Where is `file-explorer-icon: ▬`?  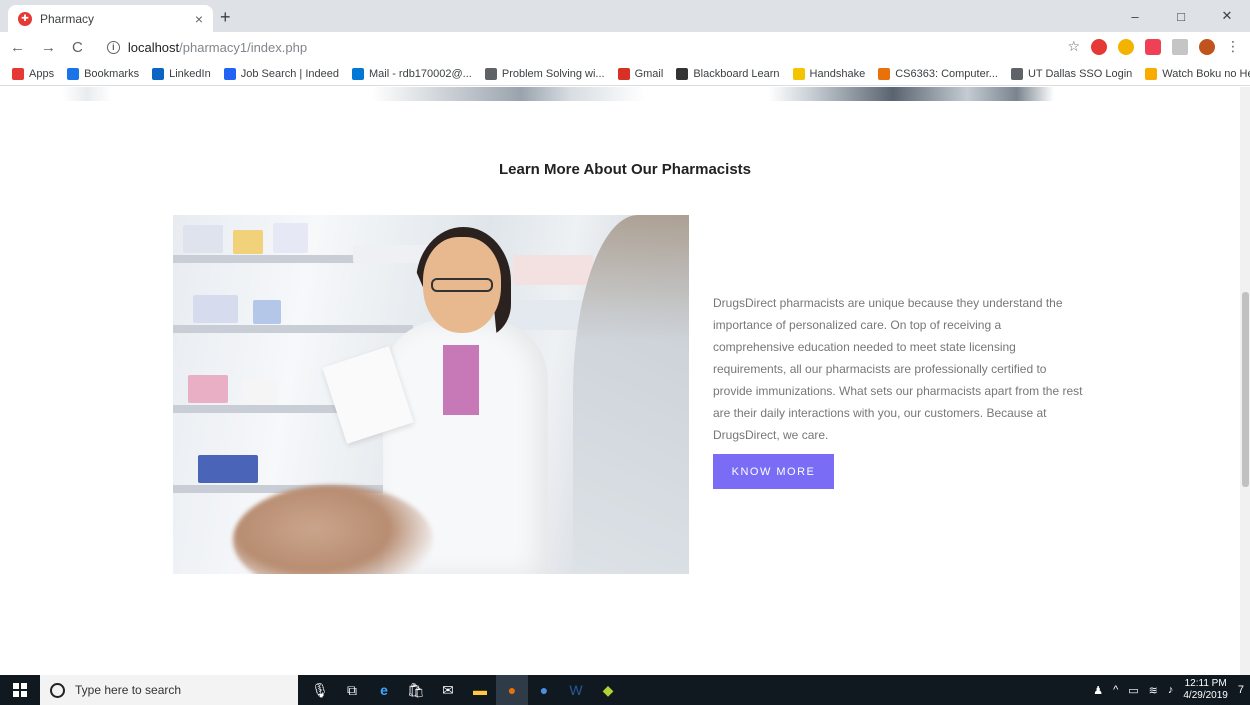 file-explorer-icon: ▬ is located at coordinates (480, 690).